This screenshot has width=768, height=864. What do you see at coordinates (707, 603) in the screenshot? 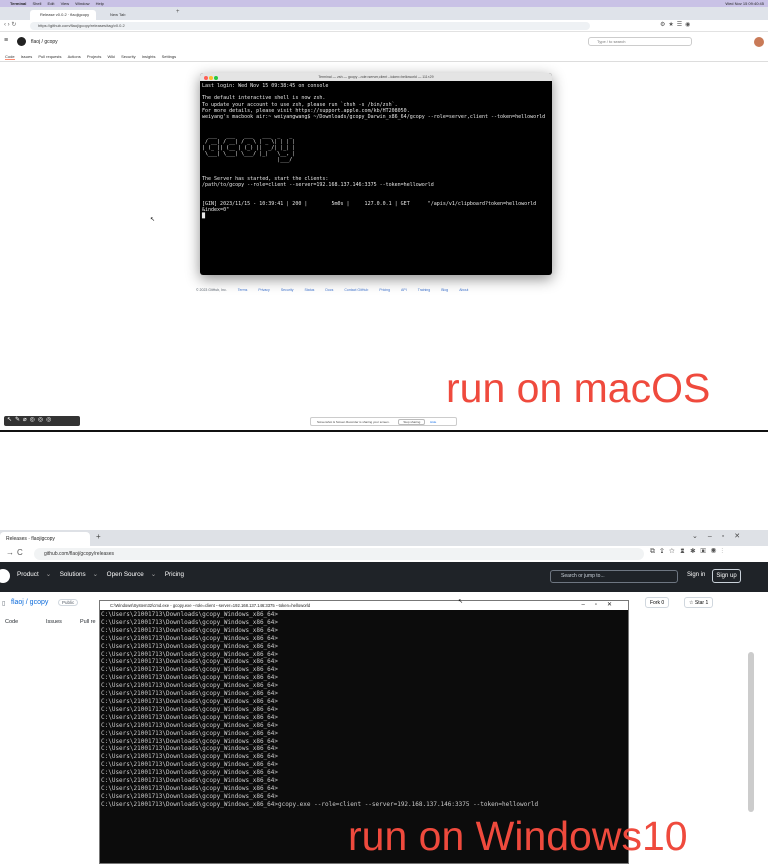
I see `star-count: 1` at bounding box center [707, 603].